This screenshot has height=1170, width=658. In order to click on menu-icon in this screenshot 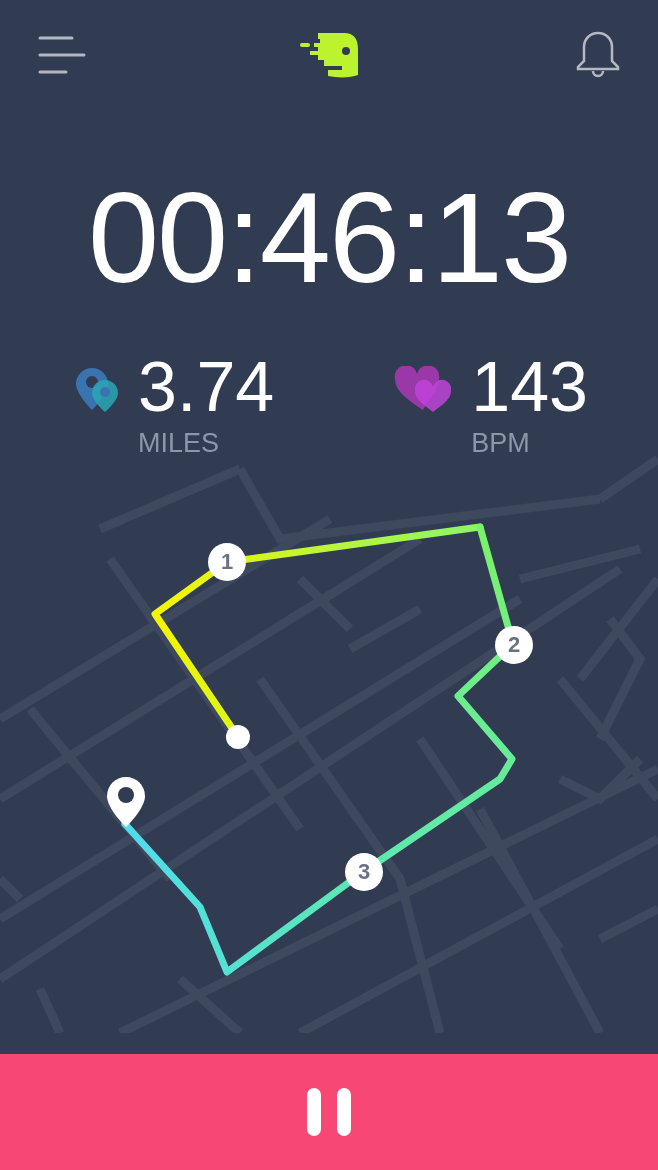, I will do `click(62, 55)`.